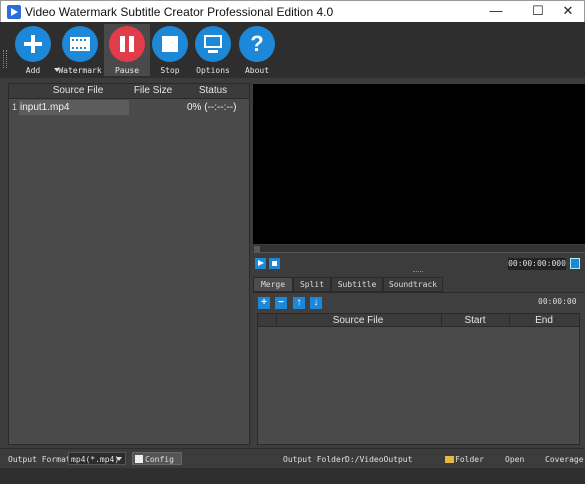  Describe the element at coordinates (314, 459) in the screenshot. I see `output-folder-label: Output Folder` at that location.